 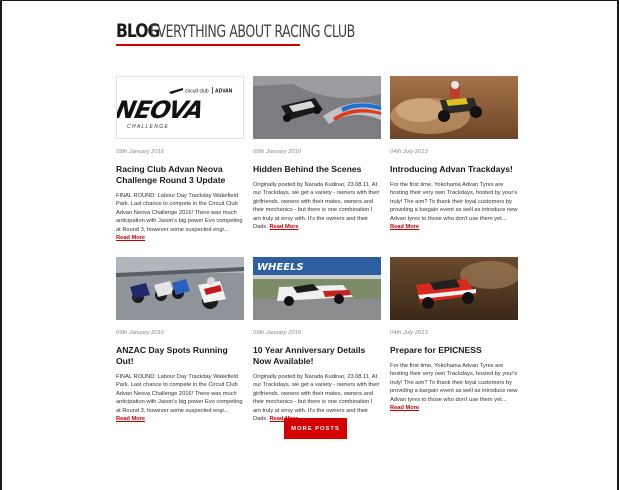 What do you see at coordinates (317, 169) in the screenshot?
I see `post-title: Hidden Behind the Scenes` at bounding box center [317, 169].